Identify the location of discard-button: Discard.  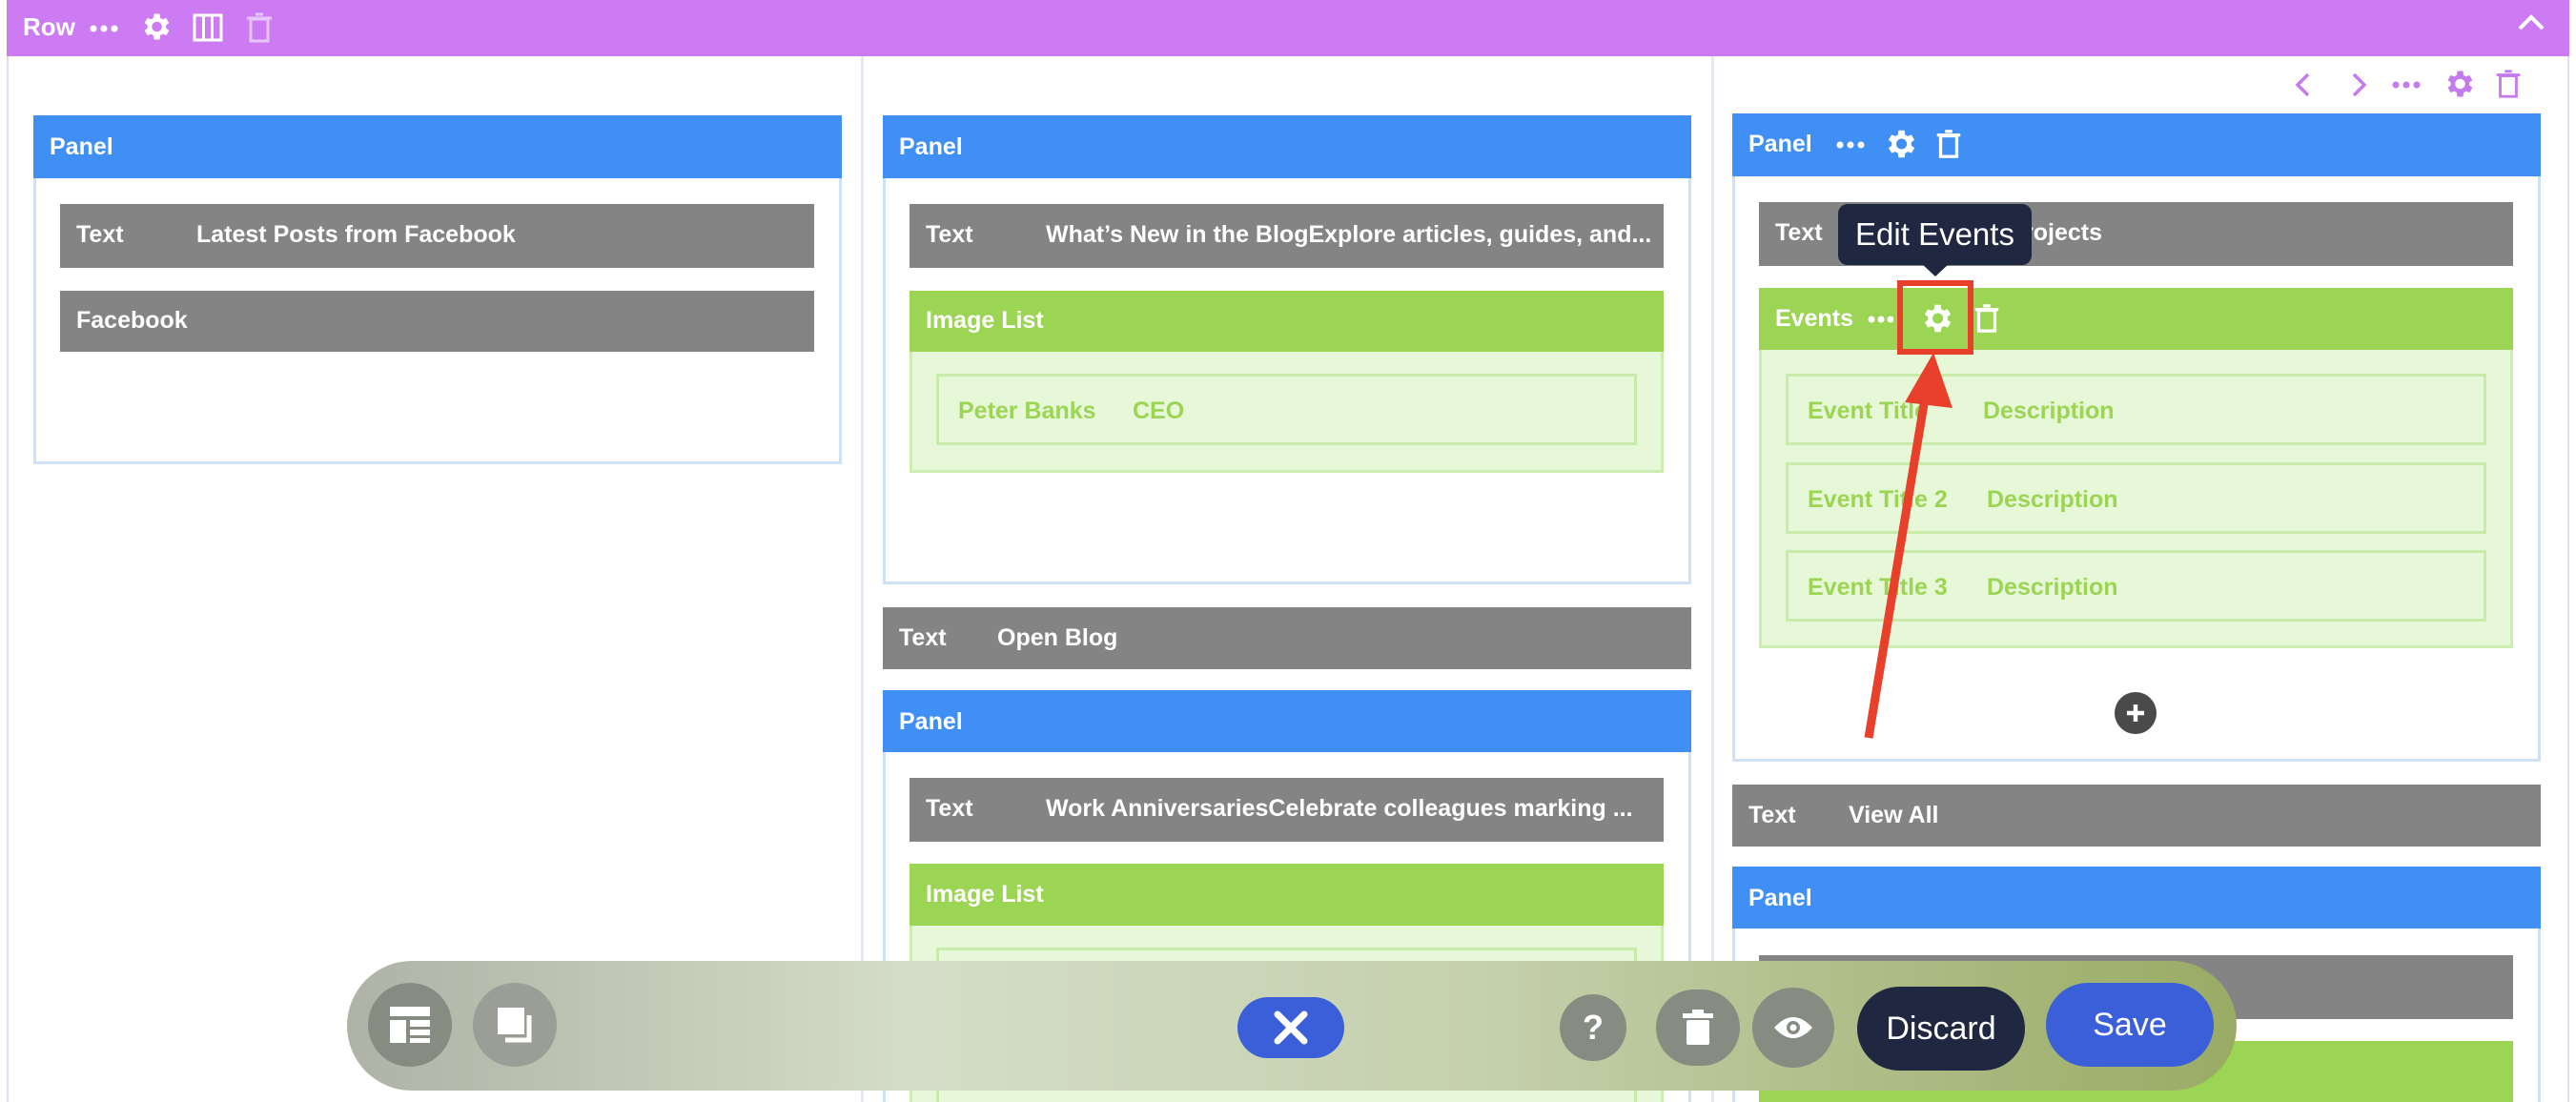
(1941, 1029).